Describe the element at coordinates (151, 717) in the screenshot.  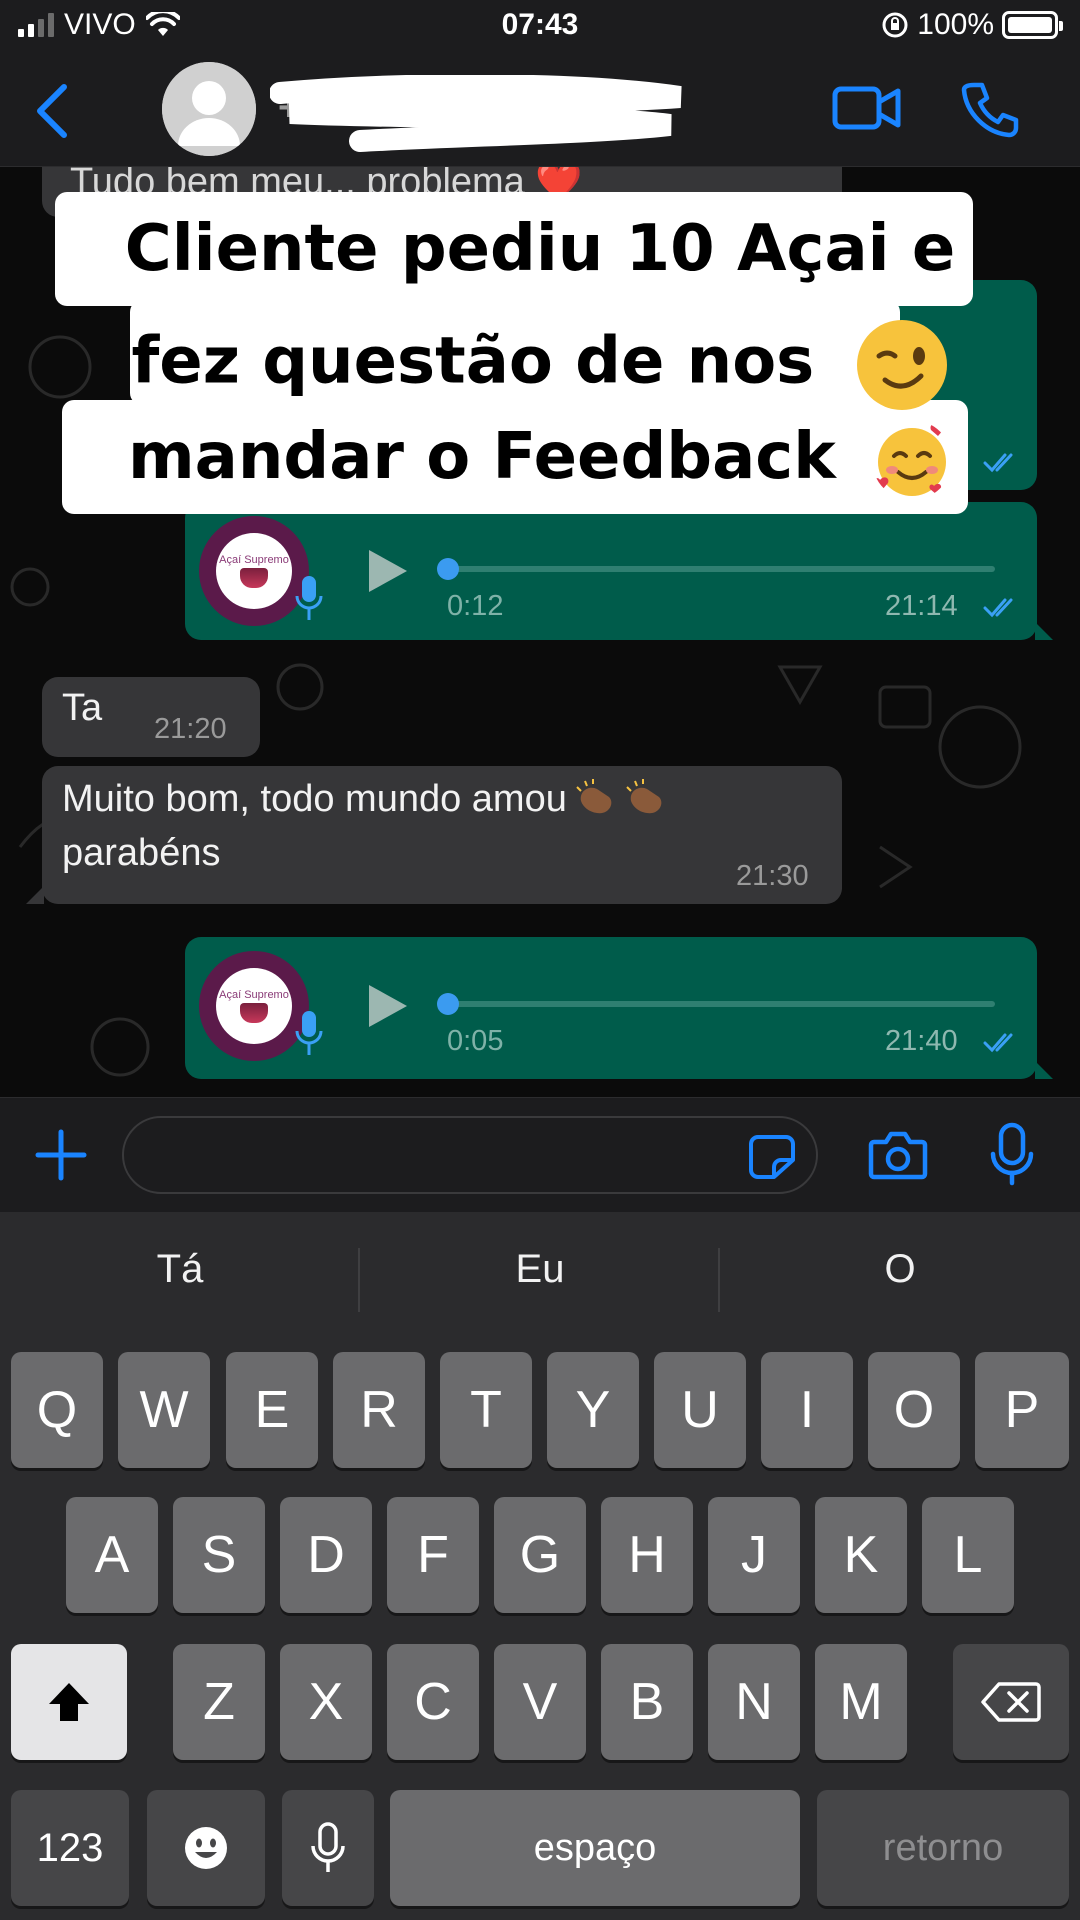
I see `incoming-message-bubble: Ta 21:20` at that location.